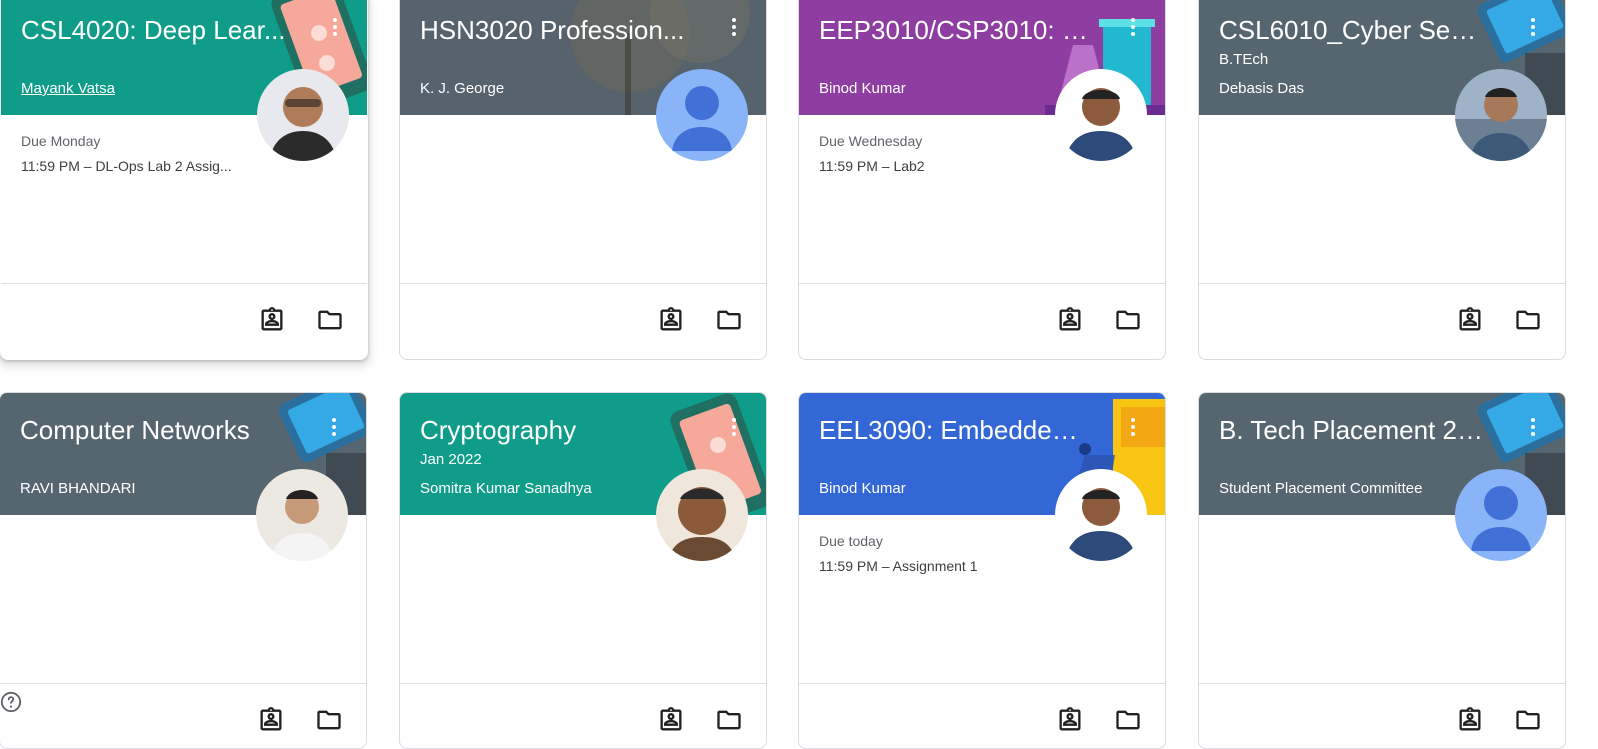  Describe the element at coordinates (583, 180) in the screenshot. I see `class-card: HSN3020 Profession... K. J. George` at that location.